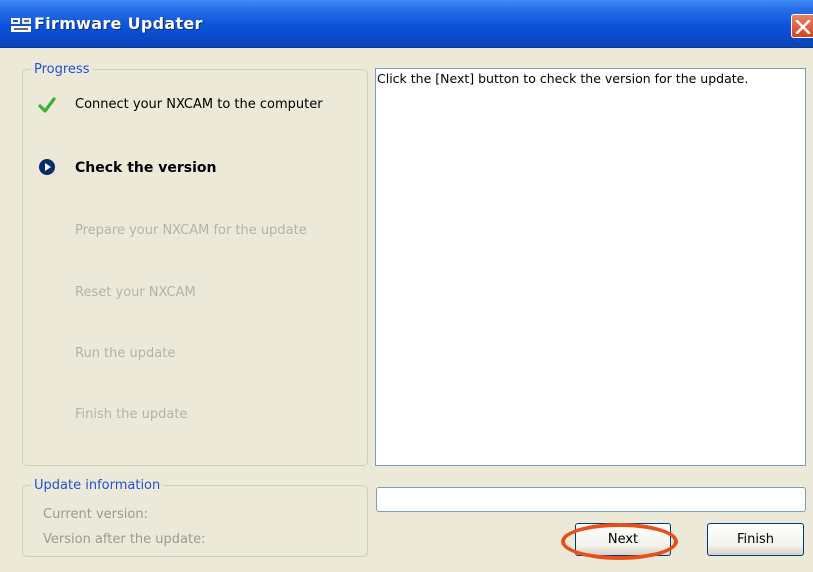 The image size is (813, 572). What do you see at coordinates (21, 25) in the screenshot?
I see `app-icon` at bounding box center [21, 25].